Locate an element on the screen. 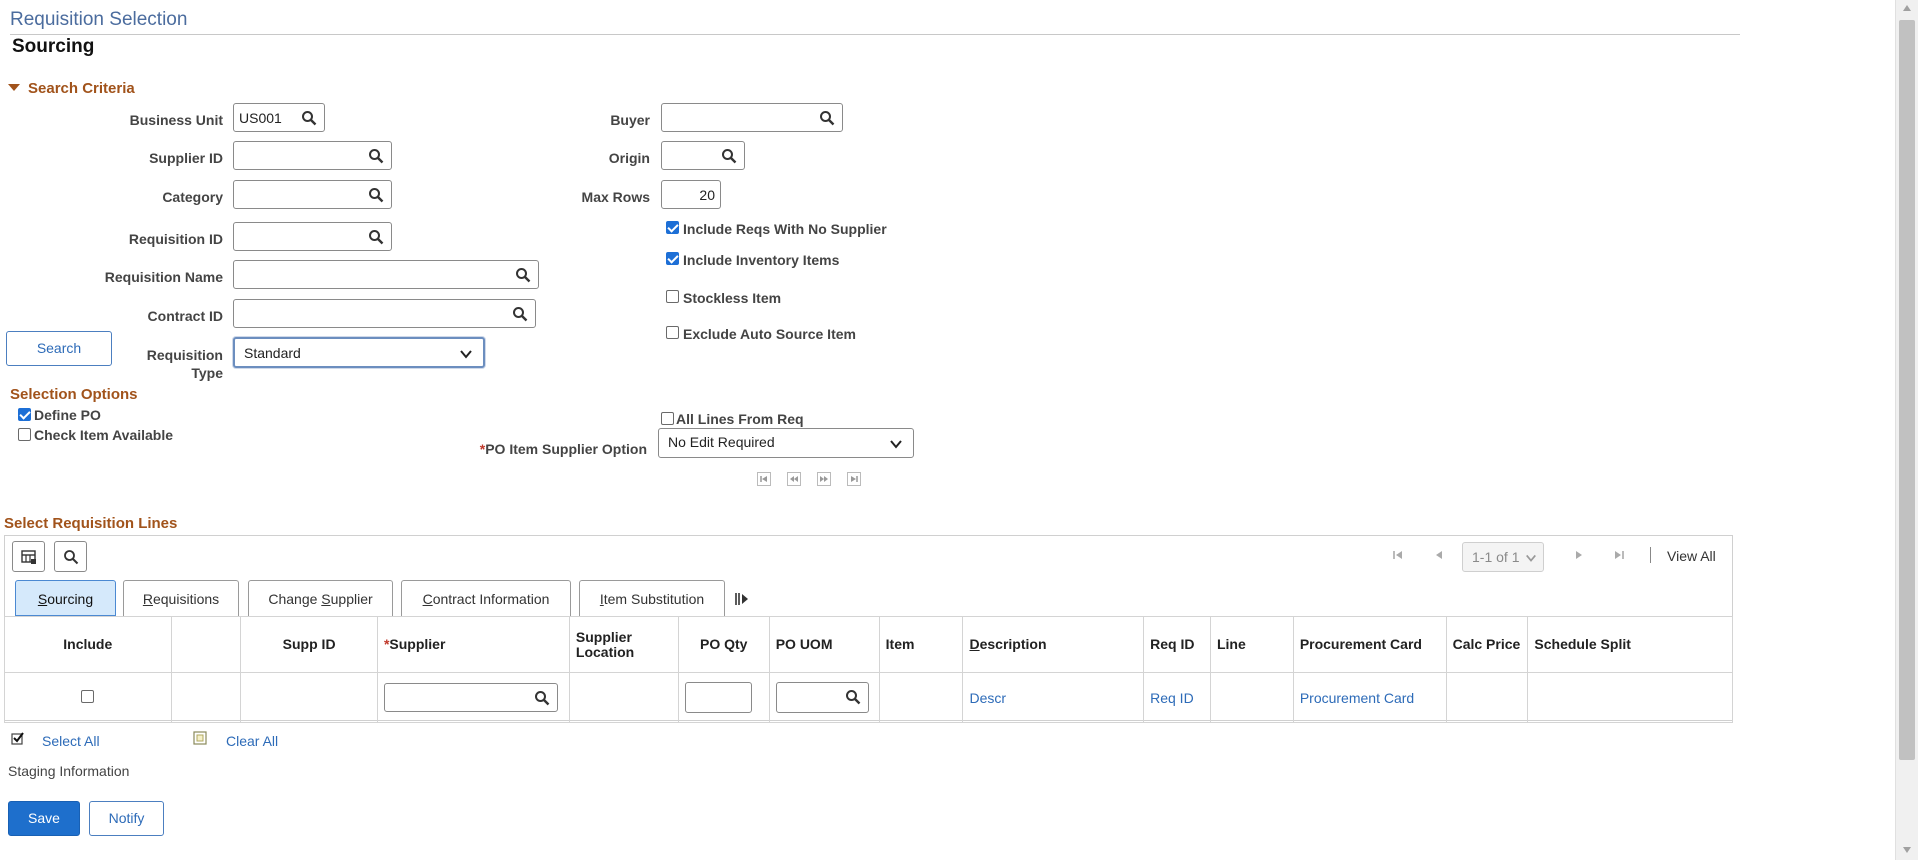 Image resolution: width=1918 pixels, height=860 pixels. col-line: Line is located at coordinates (1251, 644).